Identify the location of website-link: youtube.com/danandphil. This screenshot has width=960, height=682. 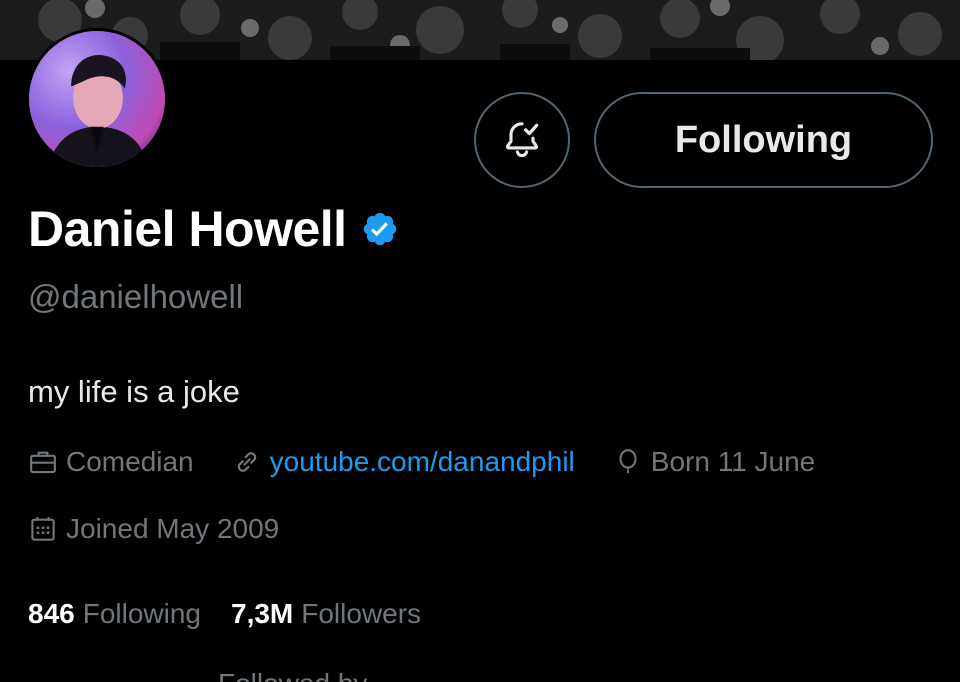
(422, 462).